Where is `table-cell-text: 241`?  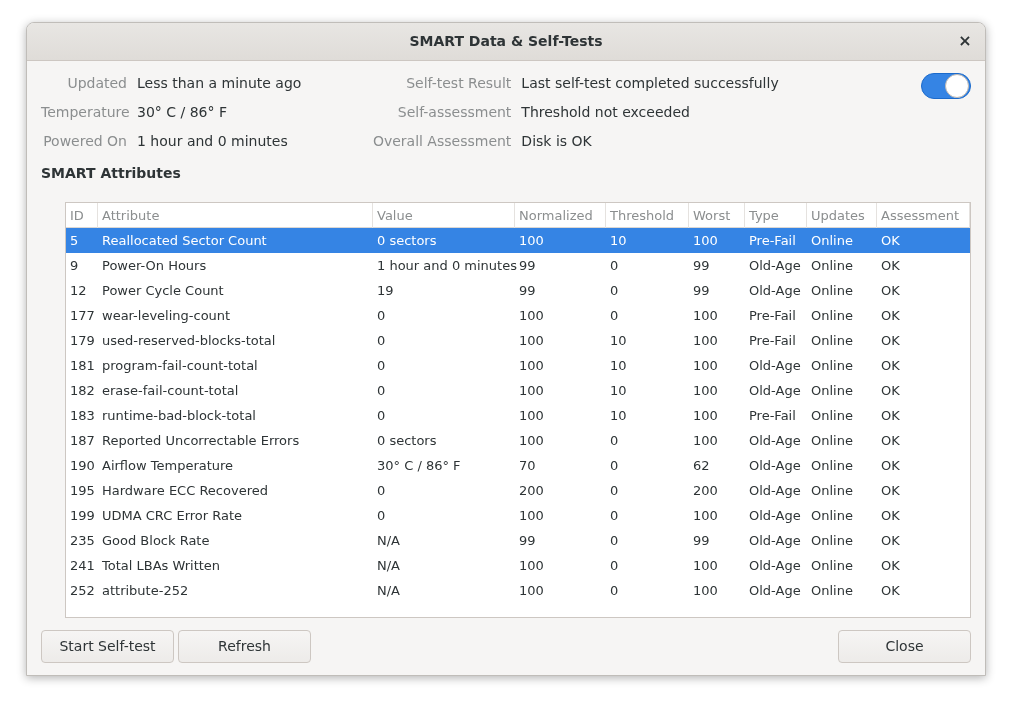 table-cell-text: 241 is located at coordinates (82, 566).